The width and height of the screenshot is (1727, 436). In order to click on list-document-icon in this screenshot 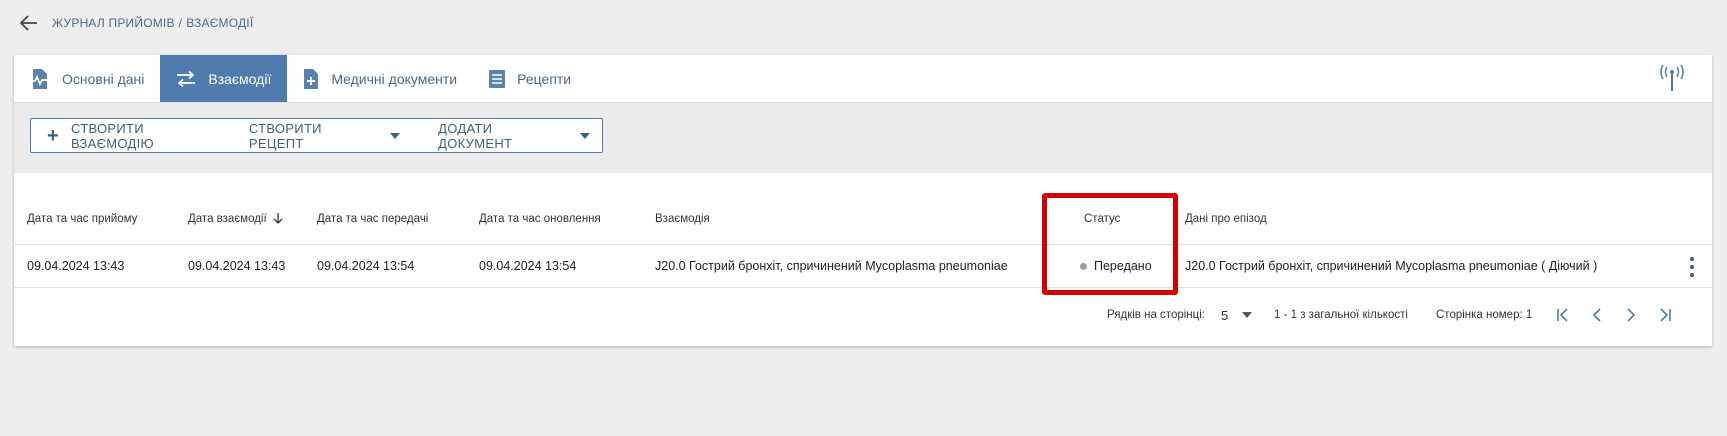, I will do `click(497, 78)`.